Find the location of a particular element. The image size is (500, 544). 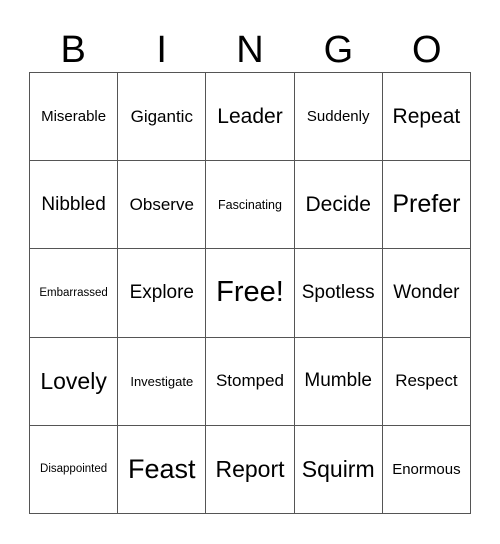

bingo-cell: Prefer is located at coordinates (426, 205).